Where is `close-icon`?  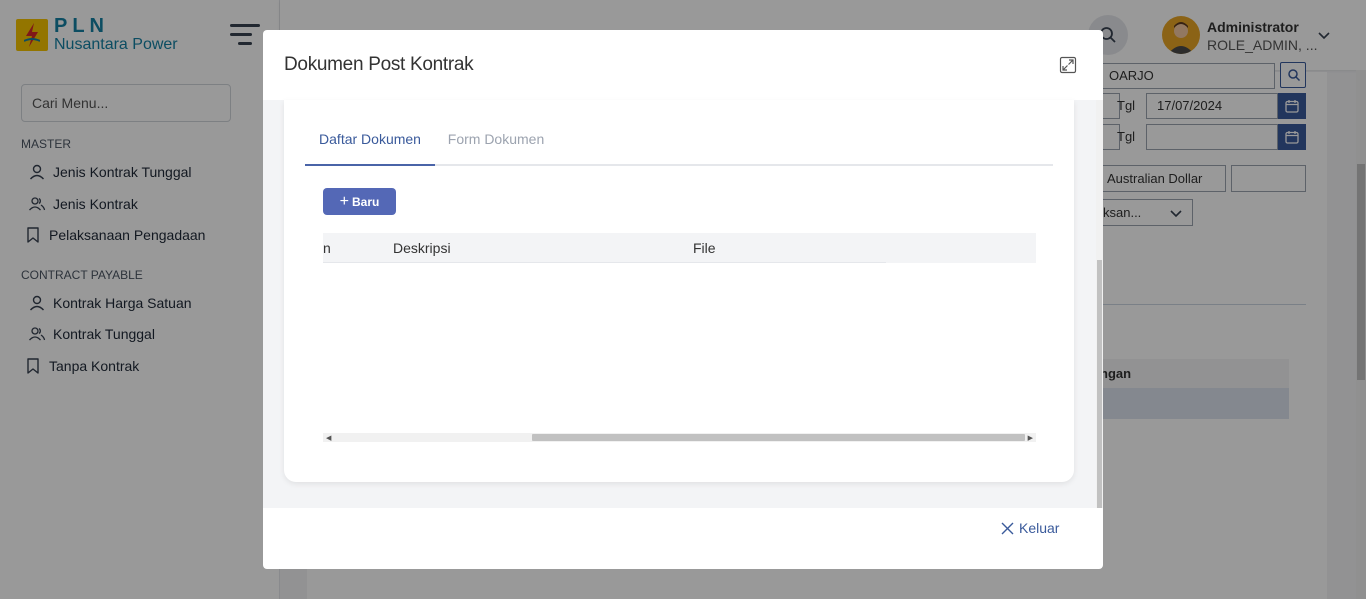
close-icon is located at coordinates (1007, 528).